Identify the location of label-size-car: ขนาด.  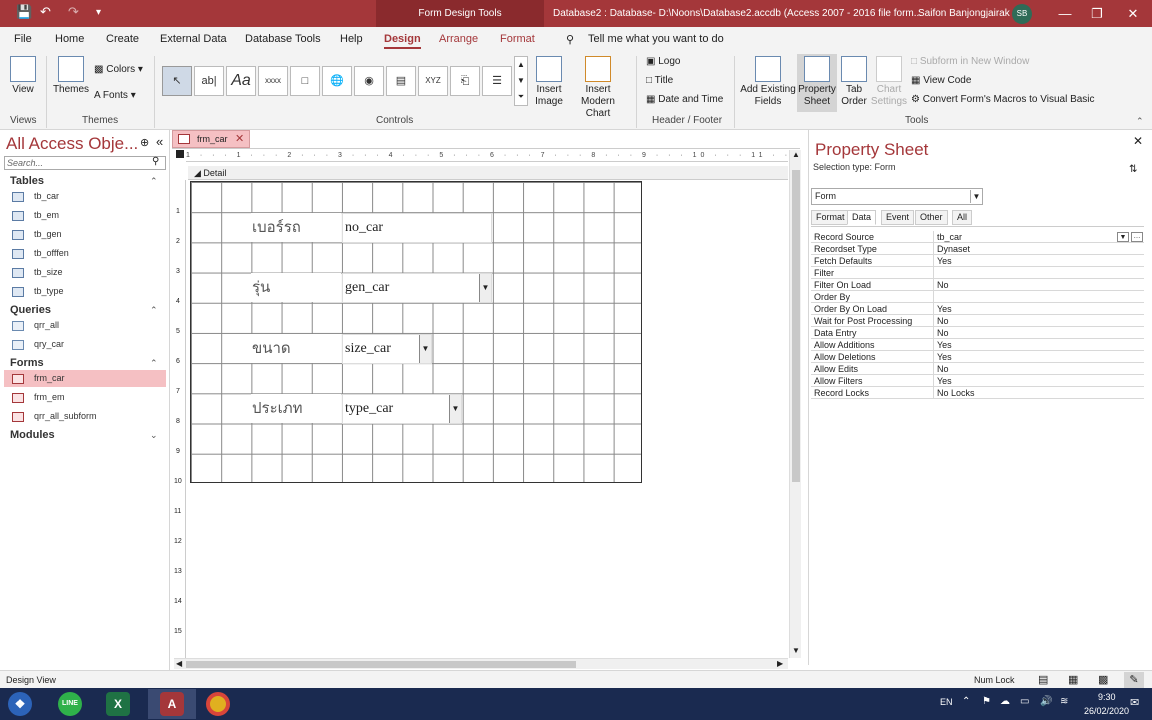
(296, 348).